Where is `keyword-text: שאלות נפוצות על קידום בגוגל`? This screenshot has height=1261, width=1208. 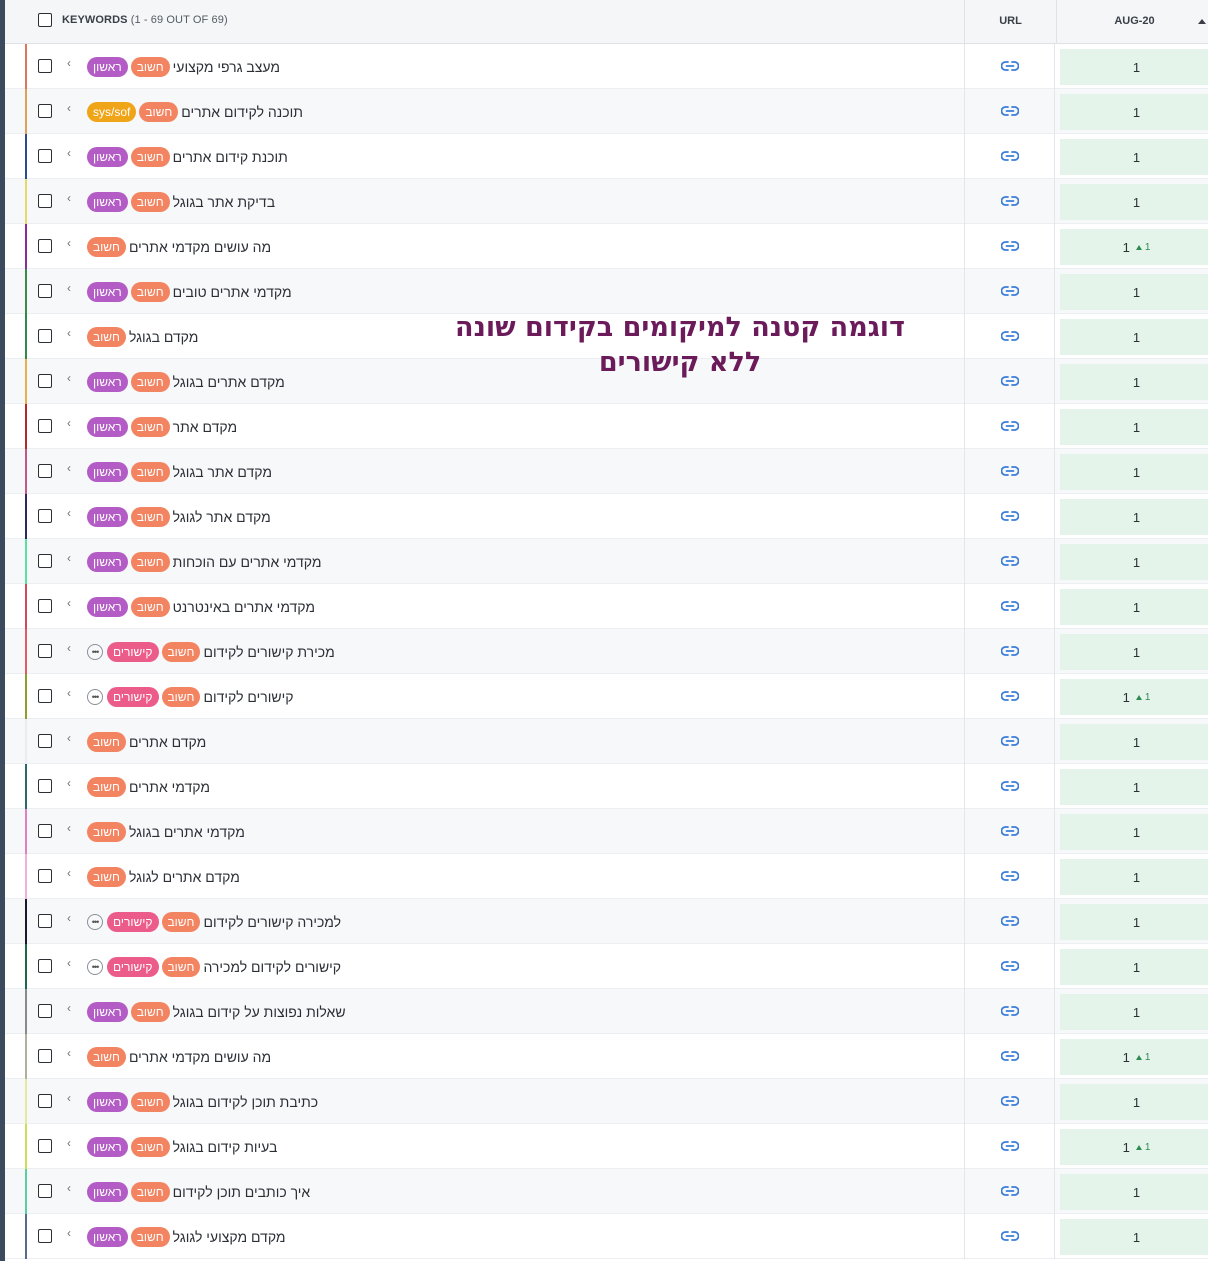 keyword-text: שאלות נפוצות על קידום בגוגל is located at coordinates (259, 1012).